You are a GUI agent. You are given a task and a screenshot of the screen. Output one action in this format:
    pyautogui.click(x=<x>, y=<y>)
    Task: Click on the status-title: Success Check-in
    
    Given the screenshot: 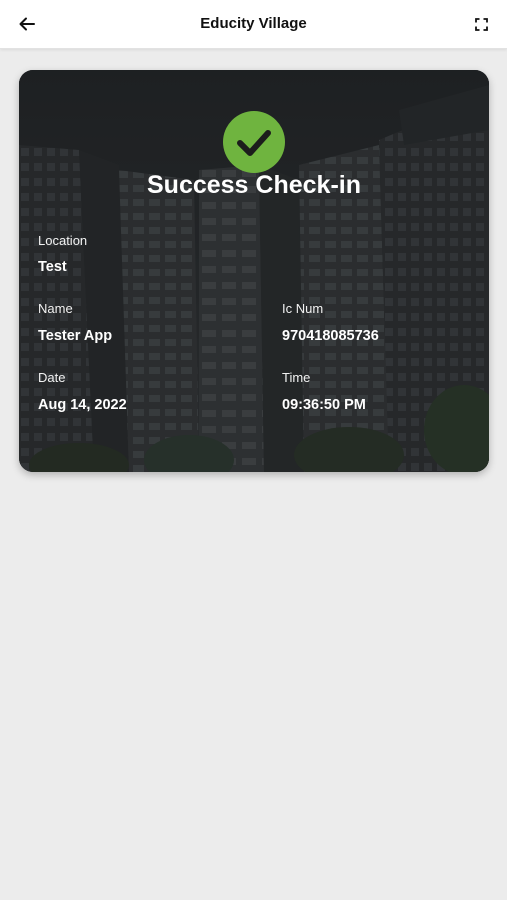 What is the action you would take?
    pyautogui.click(x=254, y=185)
    